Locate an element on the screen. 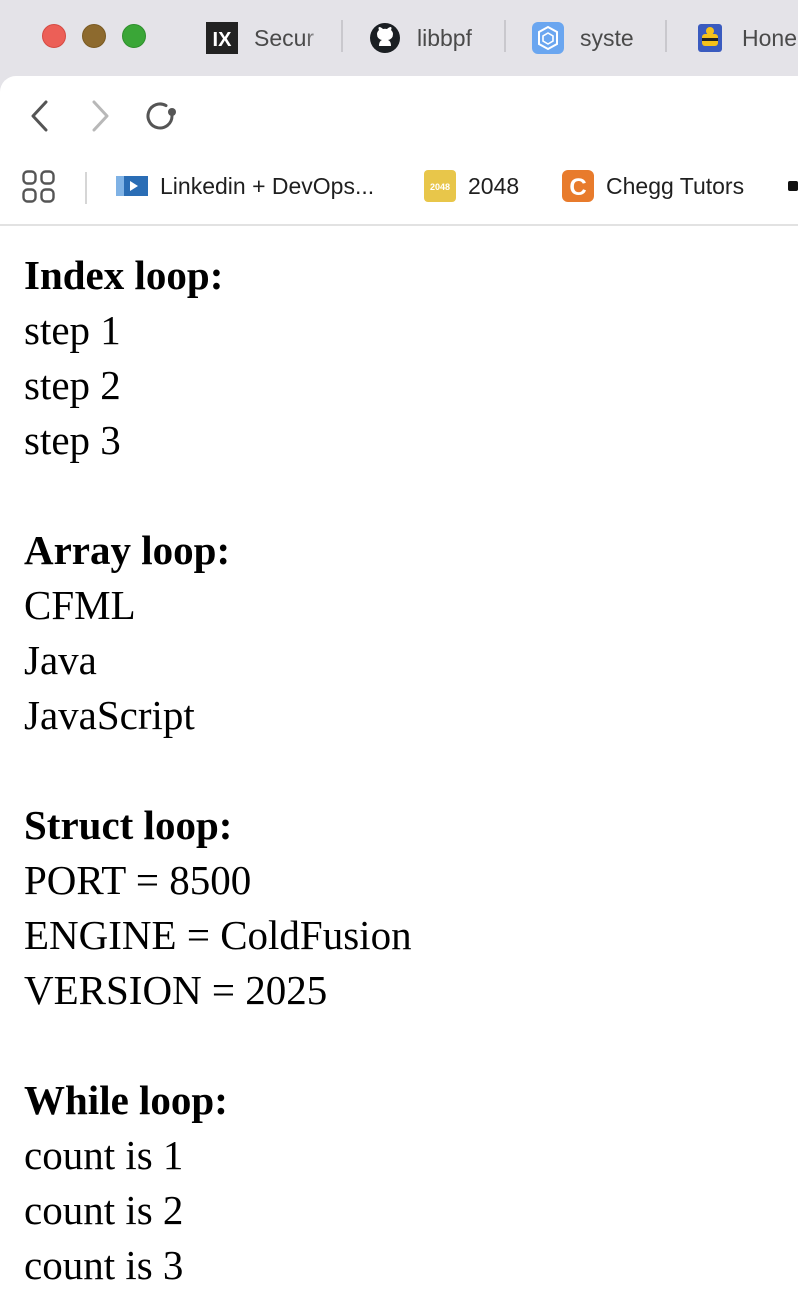 The height and width of the screenshot is (1314, 798). game-2048-icon: 2048 is located at coordinates (440, 186).